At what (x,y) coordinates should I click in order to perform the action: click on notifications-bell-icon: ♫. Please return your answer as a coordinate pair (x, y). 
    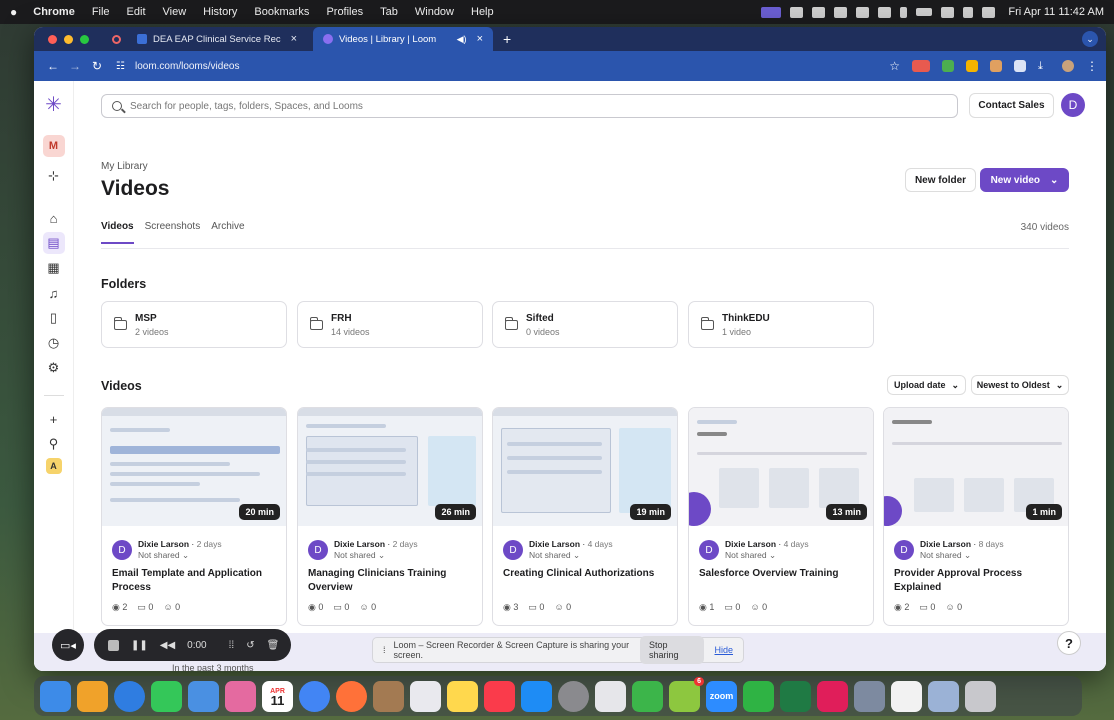
    Looking at the image, I should click on (54, 293).